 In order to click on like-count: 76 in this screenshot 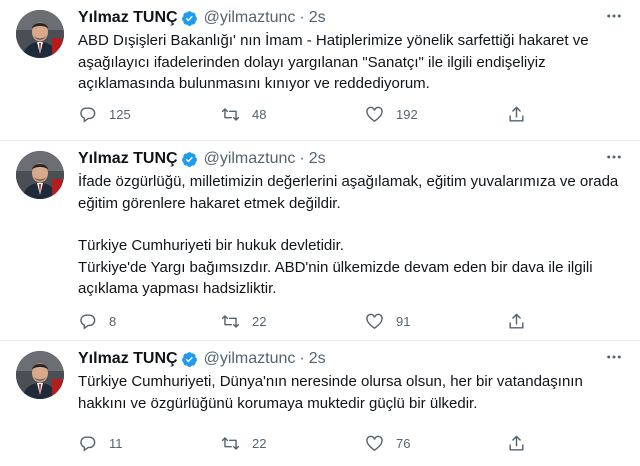, I will do `click(403, 443)`.